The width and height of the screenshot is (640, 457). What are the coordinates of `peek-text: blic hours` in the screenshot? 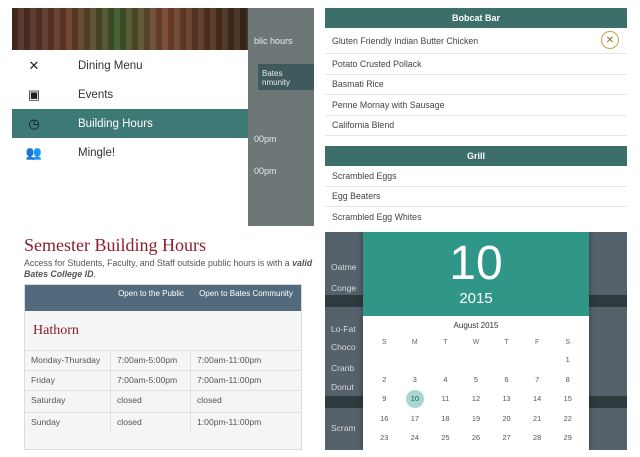 It's located at (273, 41).